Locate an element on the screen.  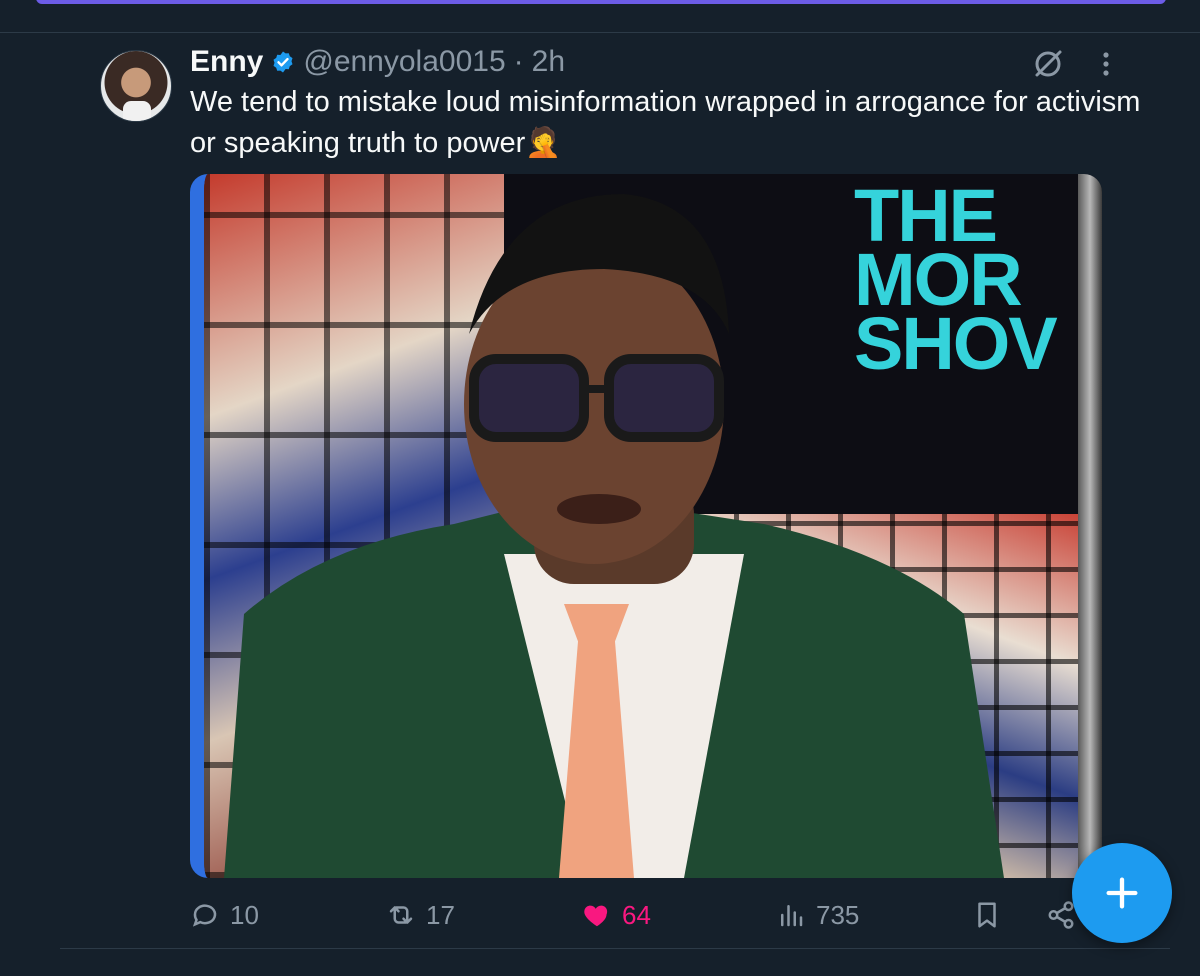
action-bar: 10 17 64 735 is located at coordinates (640, 915).